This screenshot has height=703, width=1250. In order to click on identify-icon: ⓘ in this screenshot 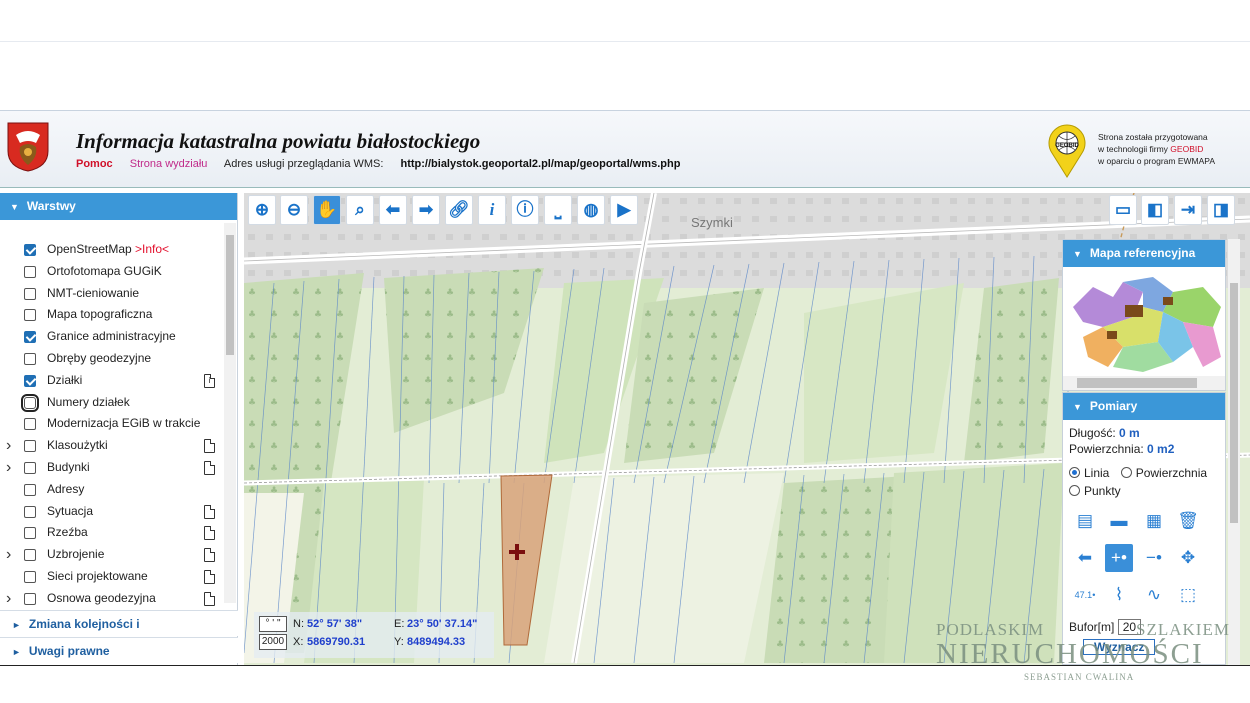, I will do `click(525, 210)`.